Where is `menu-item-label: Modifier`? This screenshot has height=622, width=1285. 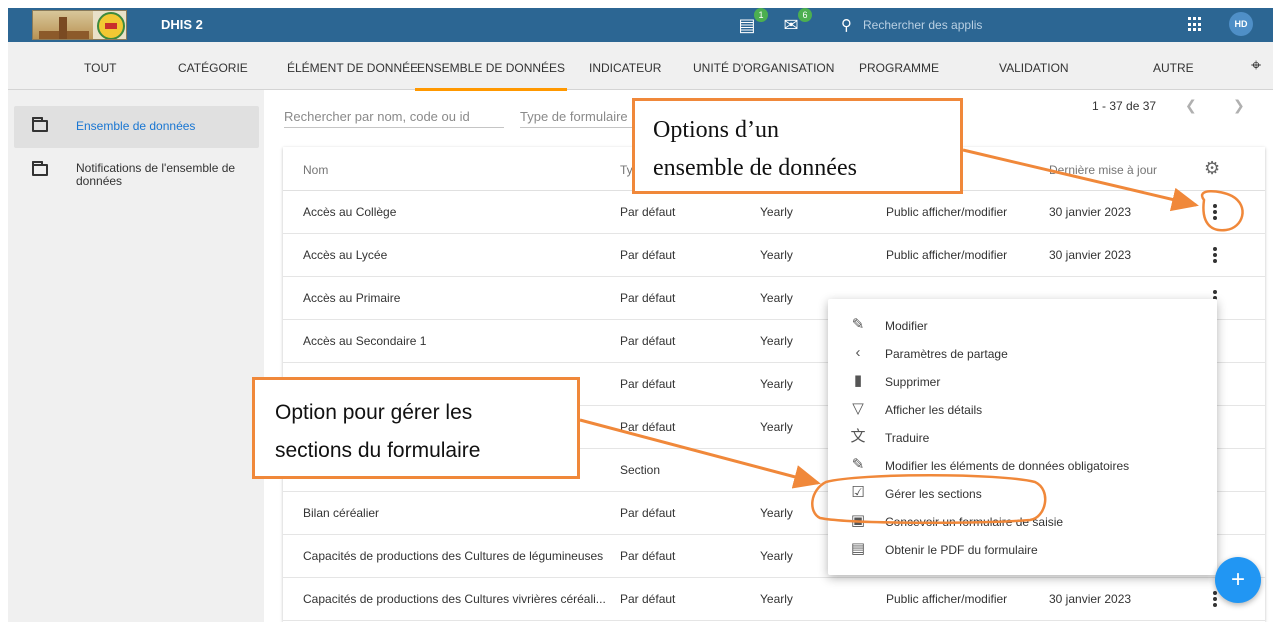
menu-item-label: Modifier is located at coordinates (906, 326).